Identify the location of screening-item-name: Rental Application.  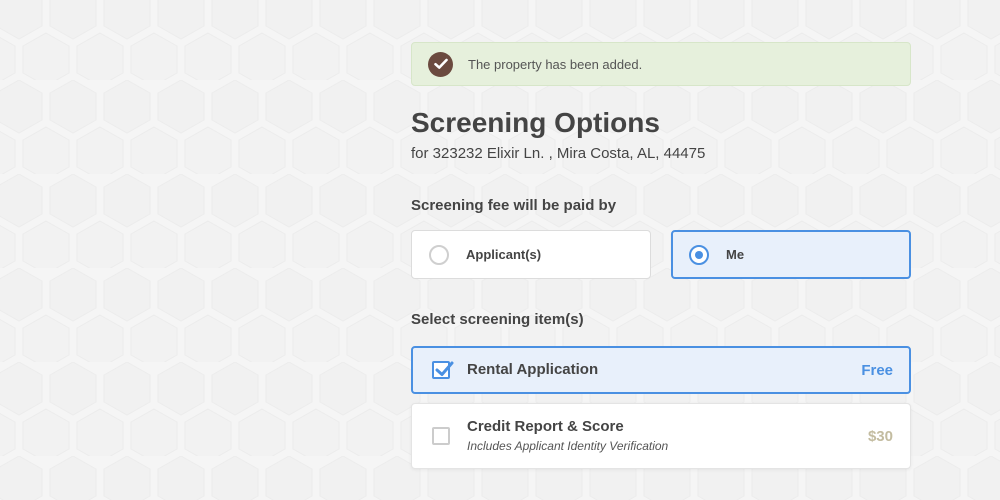
(533, 369).